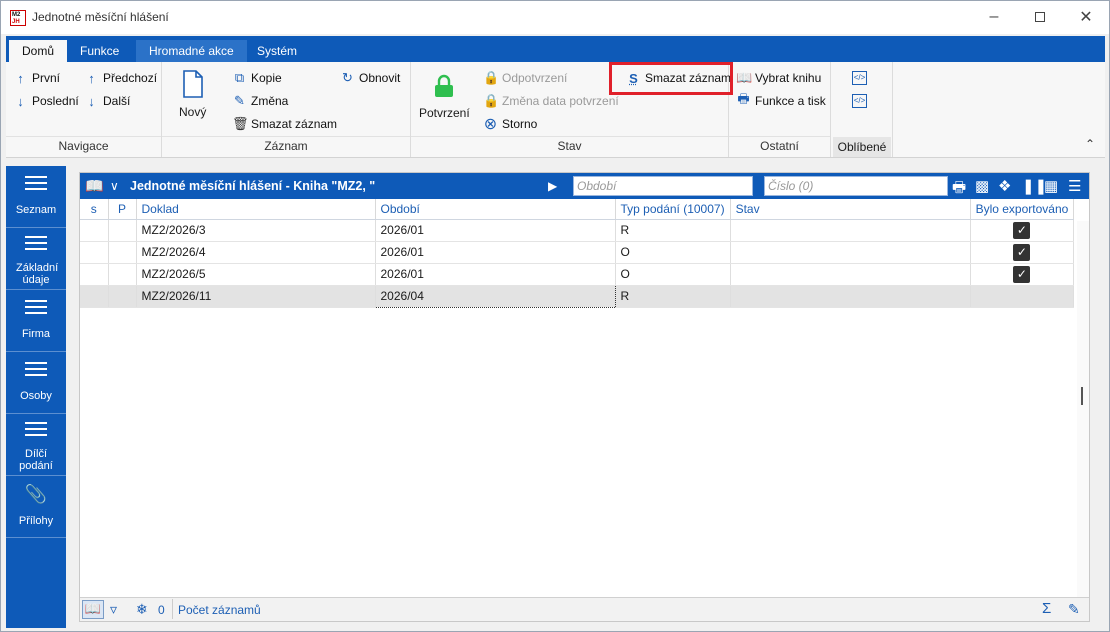 This screenshot has width=1110, height=632. I want to click on edit-icon: ✎, so click(1074, 609).